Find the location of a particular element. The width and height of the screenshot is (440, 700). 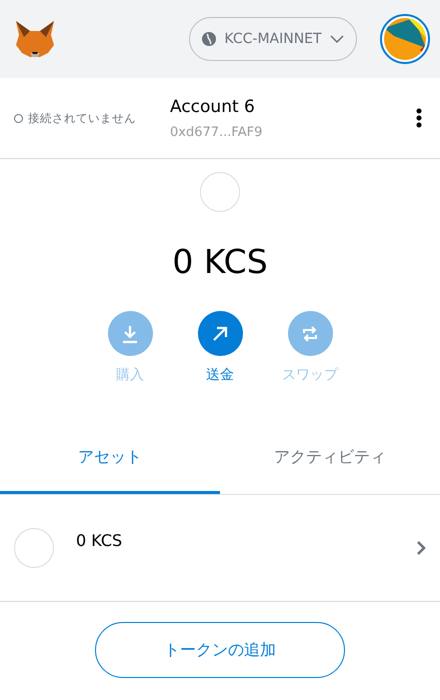

send-button: 送金 is located at coordinates (220, 347).